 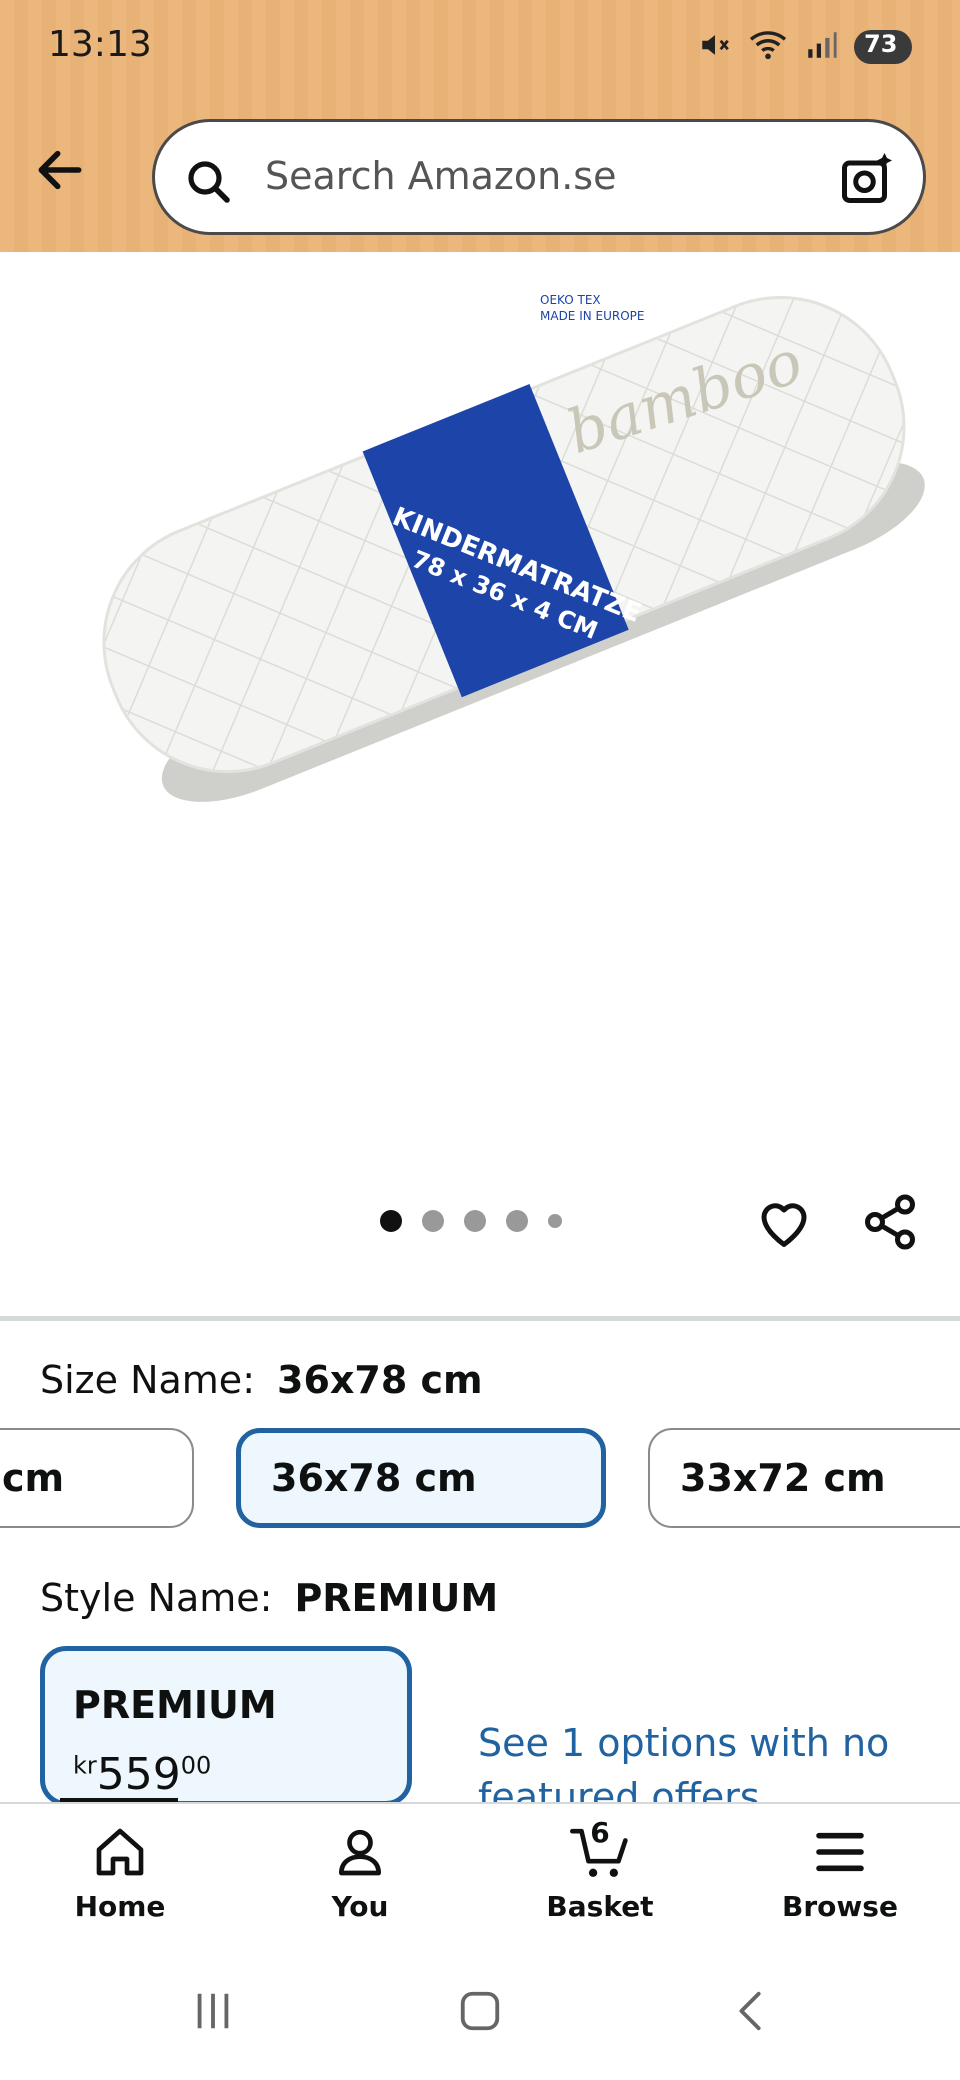 What do you see at coordinates (600, 1869) in the screenshot?
I see `nav-basket: 6 Basket` at bounding box center [600, 1869].